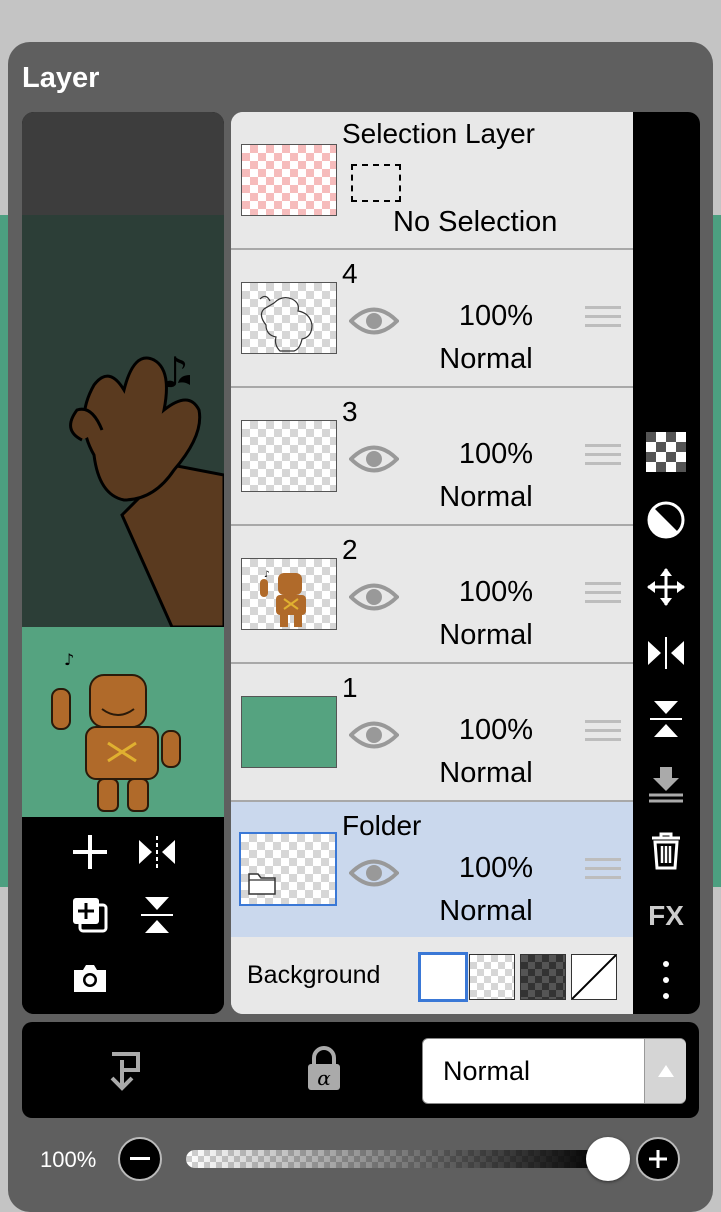 The width and height of the screenshot is (721, 1212). What do you see at coordinates (665, 1071) in the screenshot?
I see `dropdown-arrow-icon` at bounding box center [665, 1071].